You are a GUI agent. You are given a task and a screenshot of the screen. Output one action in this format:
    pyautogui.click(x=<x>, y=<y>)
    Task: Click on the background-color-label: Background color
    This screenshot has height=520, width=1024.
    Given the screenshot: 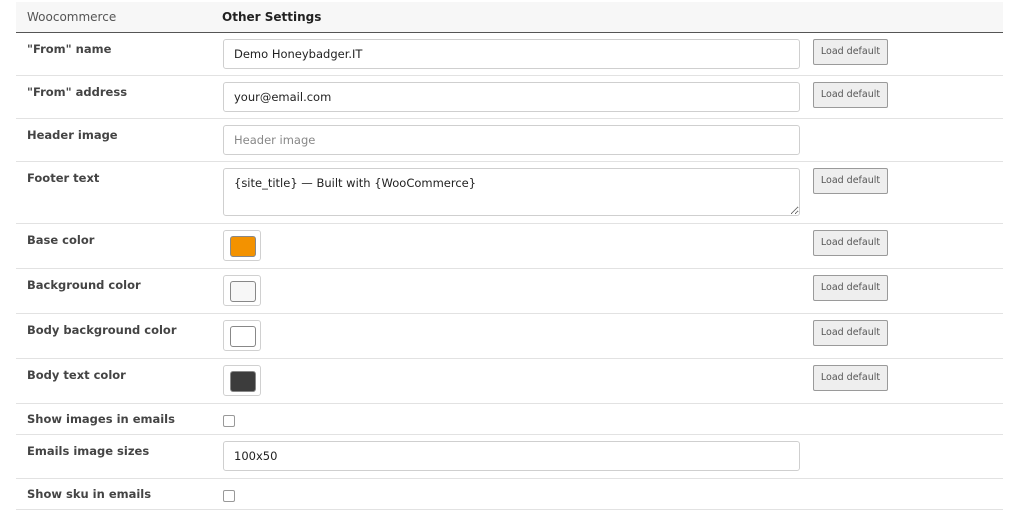 What is the action you would take?
    pyautogui.click(x=113, y=291)
    